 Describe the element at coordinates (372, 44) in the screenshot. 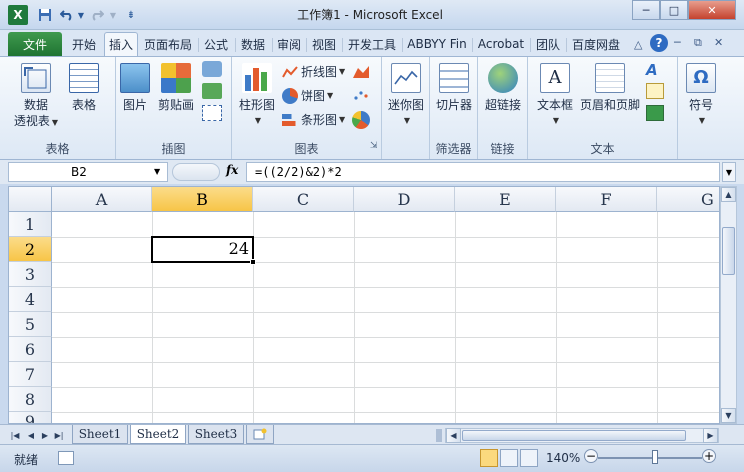

I see `tab-developer: 开发工具` at that location.